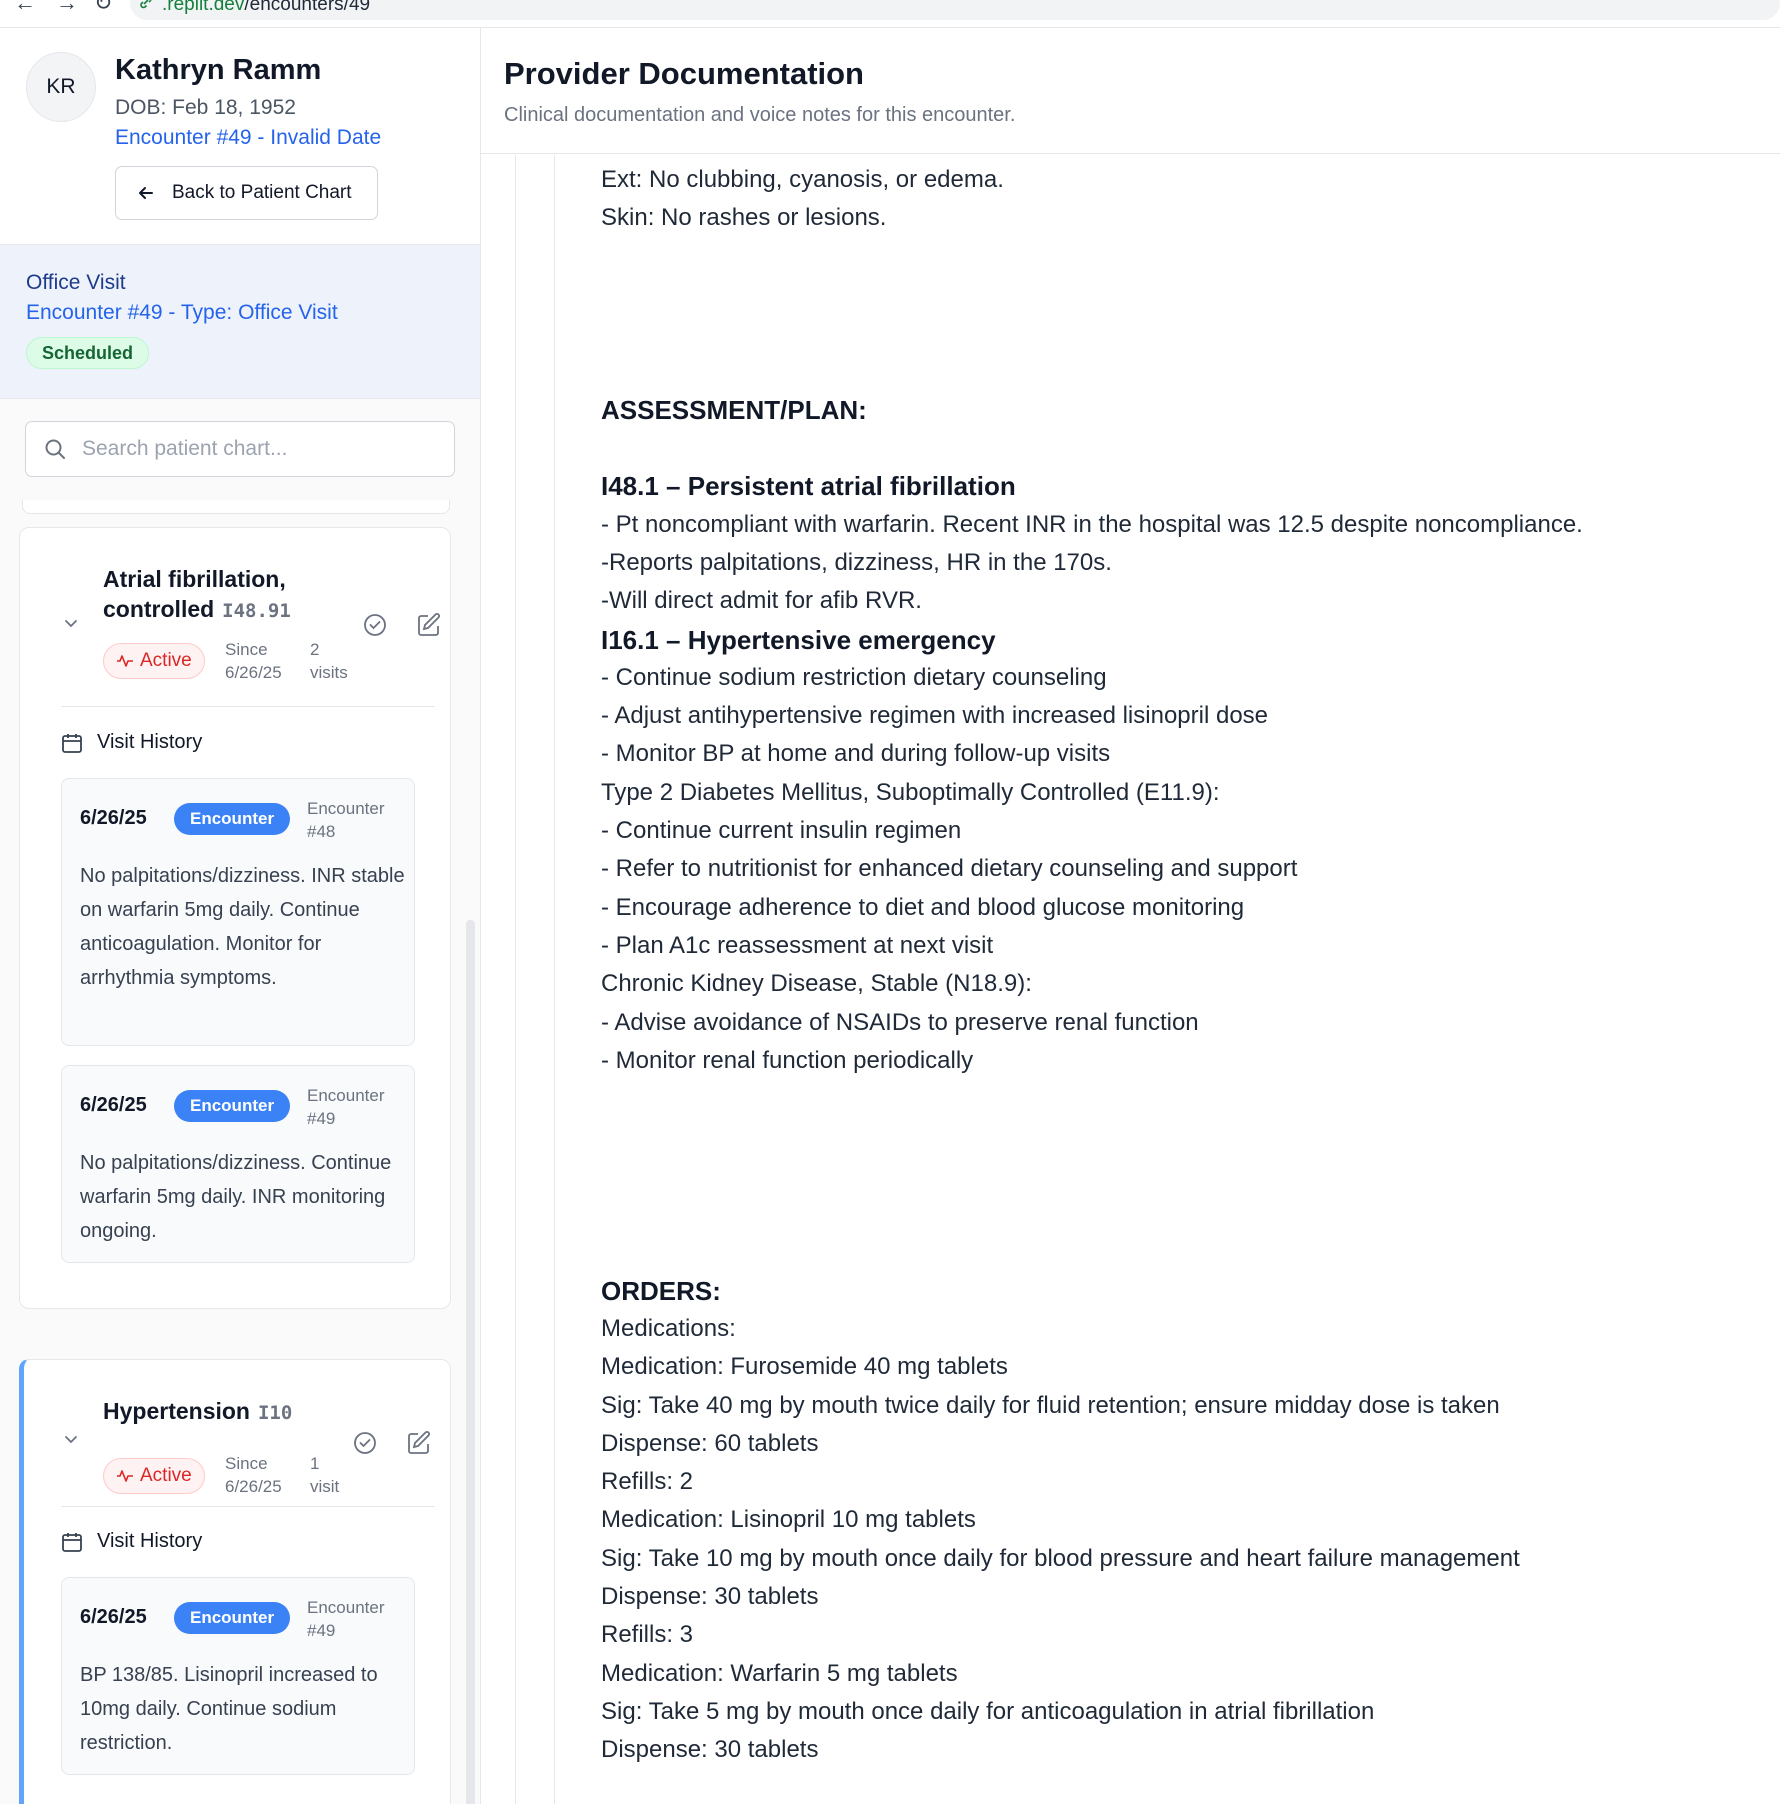  I want to click on note-line: Medications:, so click(668, 1328).